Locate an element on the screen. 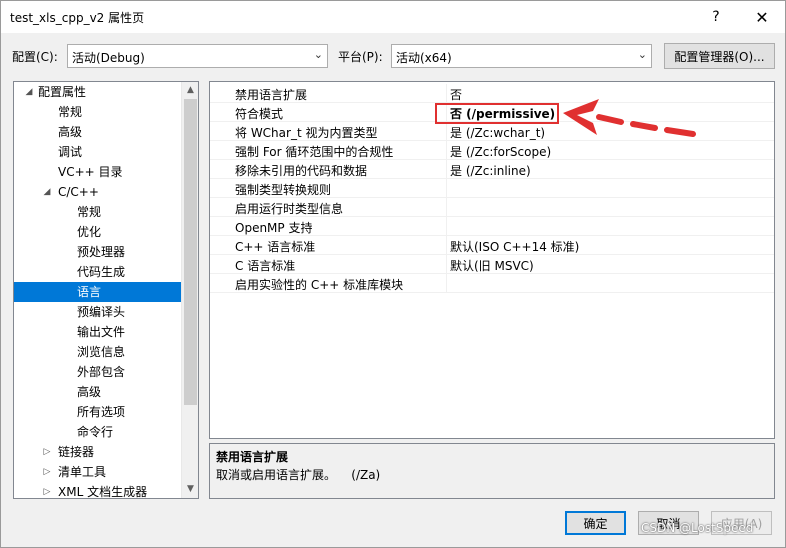 This screenshot has width=786, height=548. tree-item-label: VC++ 目录 is located at coordinates (90, 172).